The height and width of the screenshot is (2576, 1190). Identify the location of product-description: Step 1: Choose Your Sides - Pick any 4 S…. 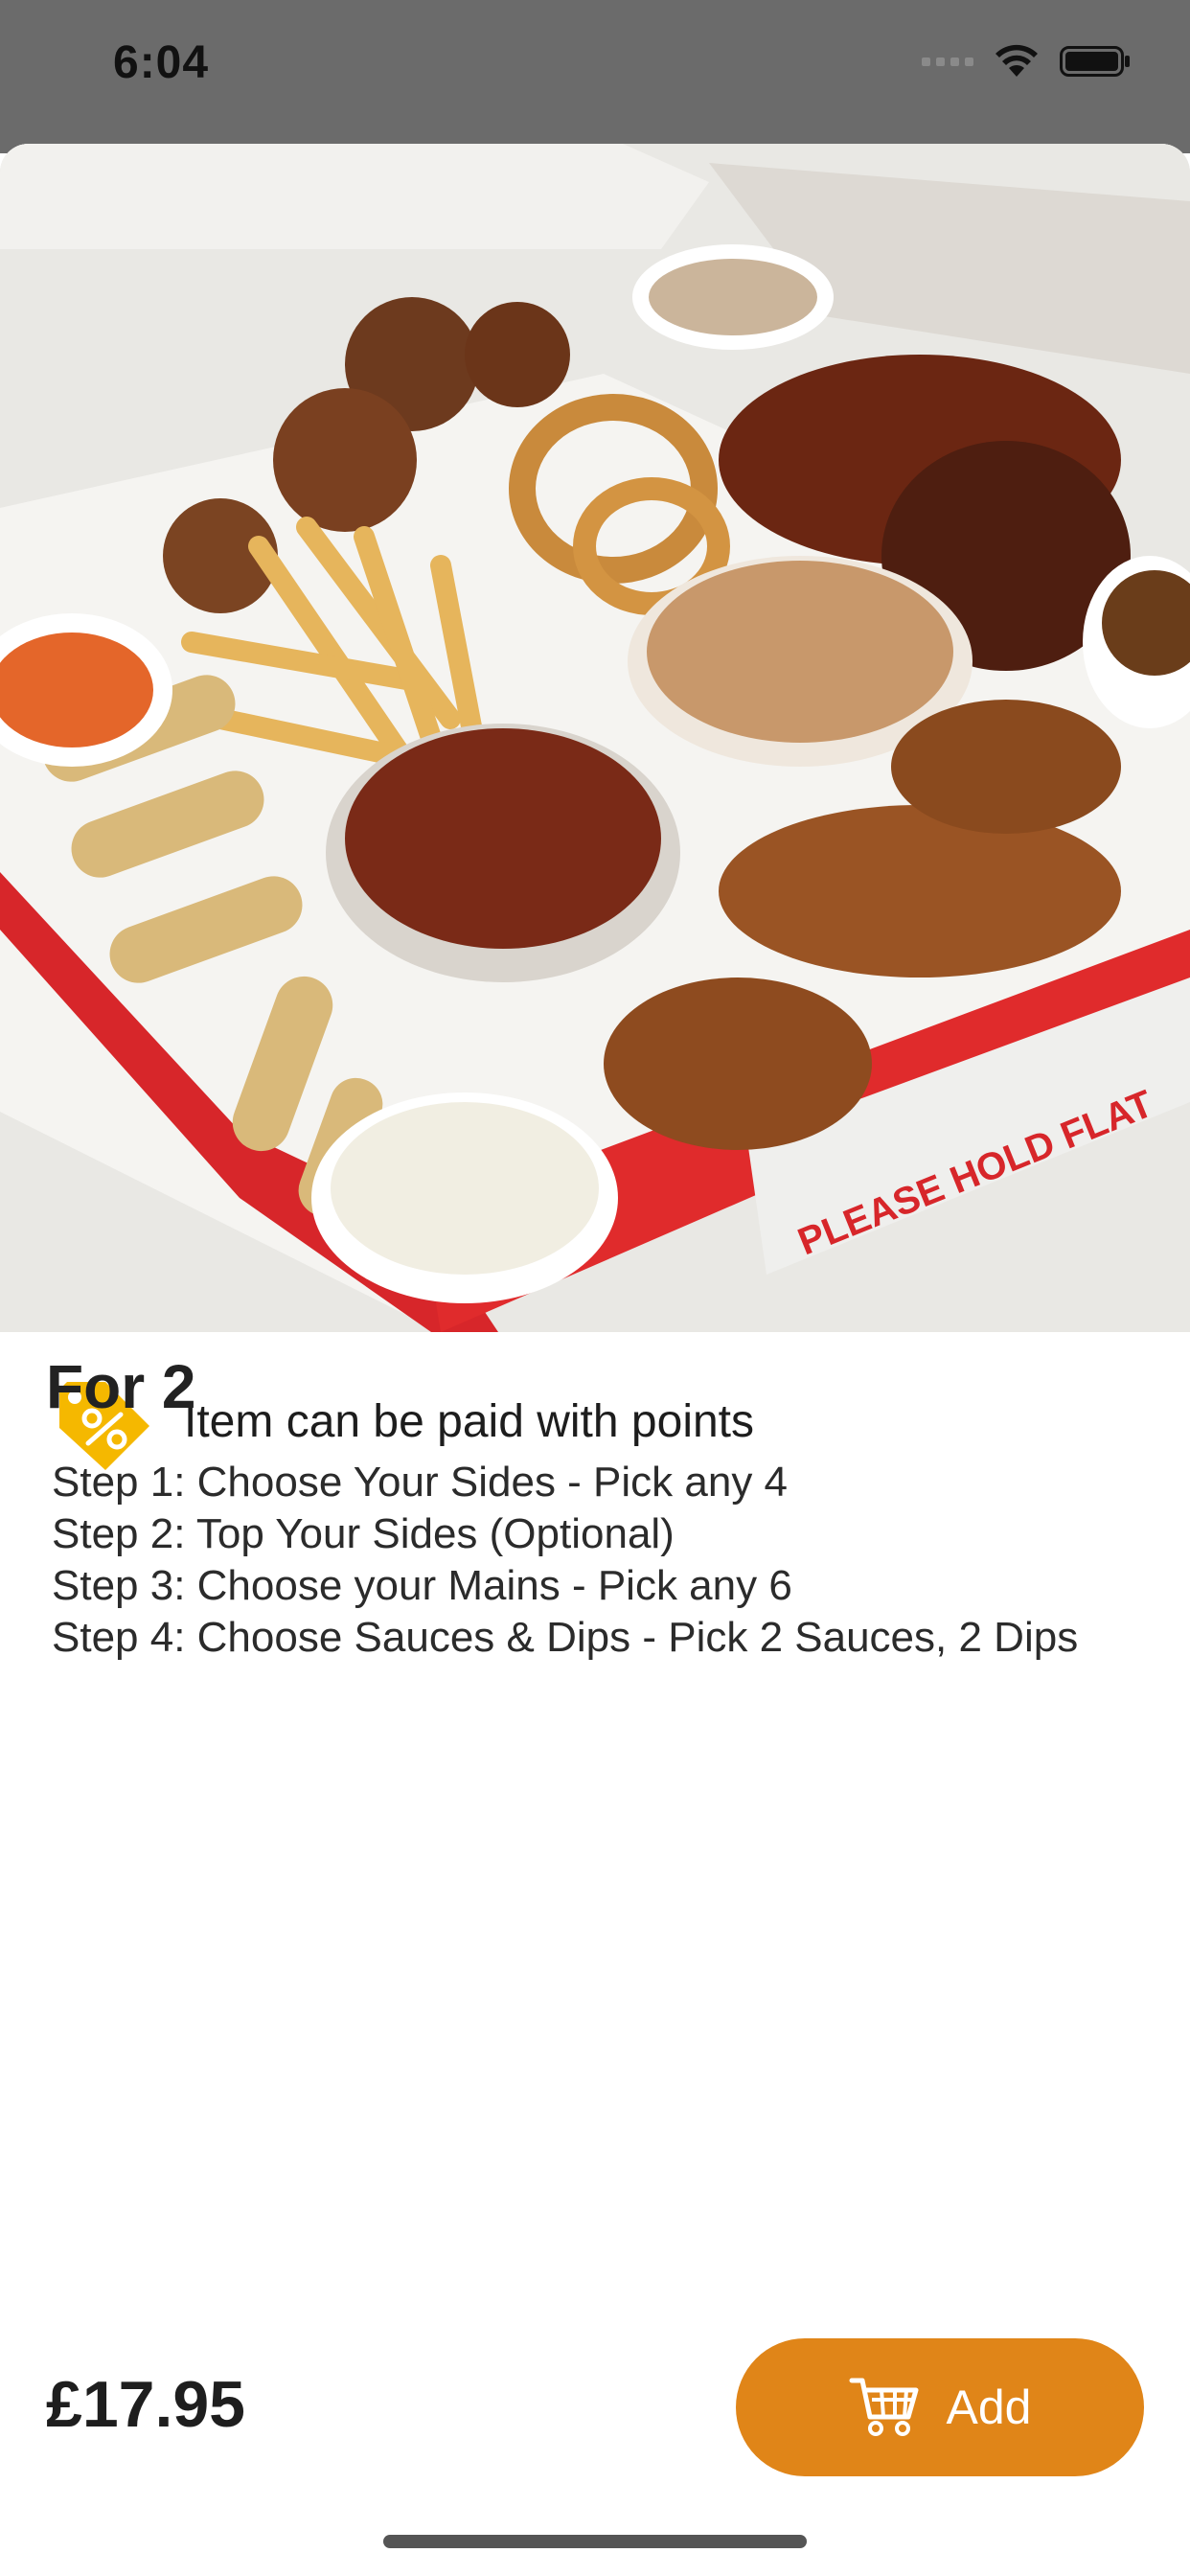
(565, 1560).